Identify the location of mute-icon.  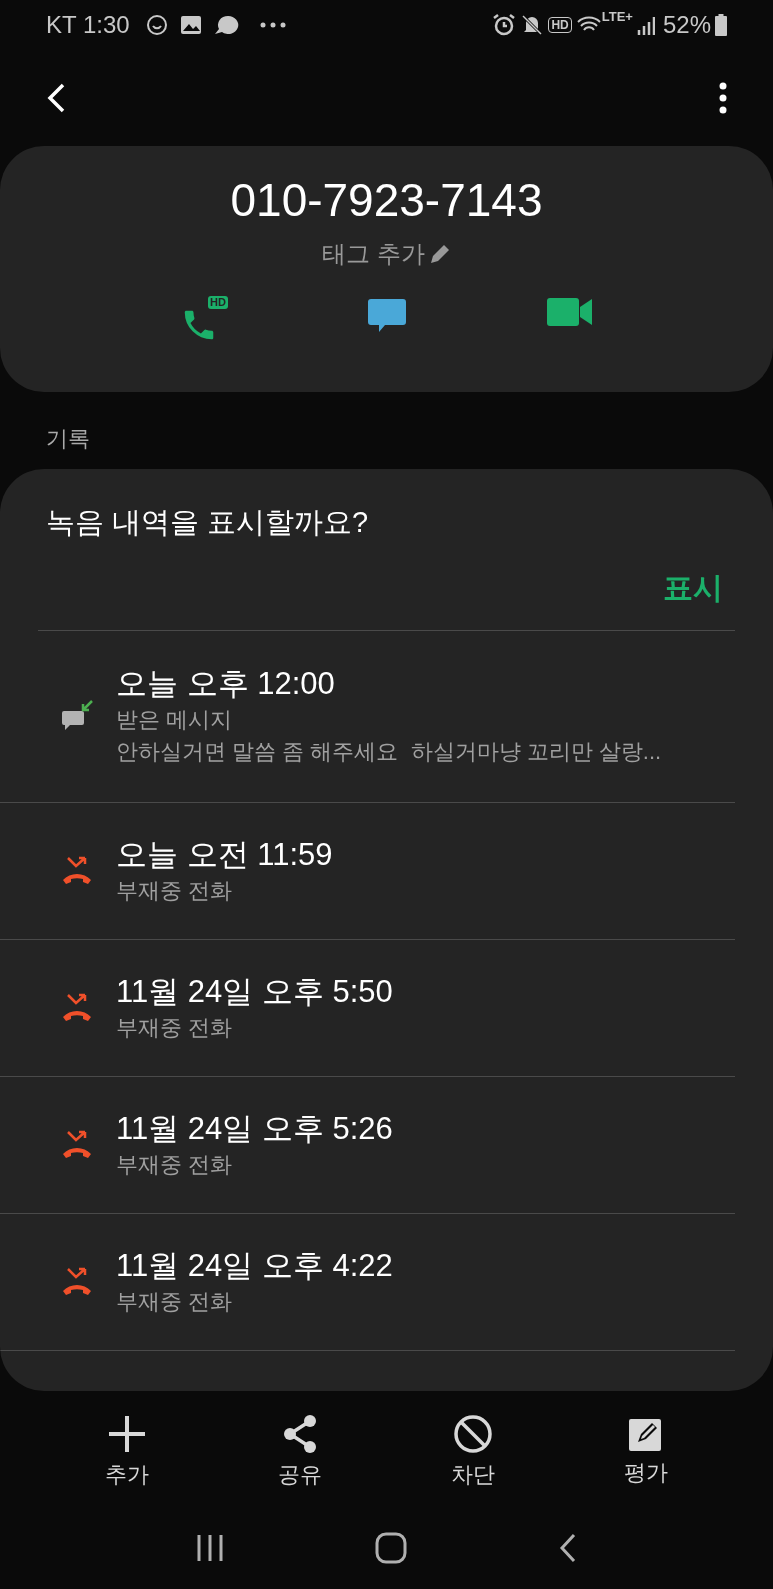
(532, 25).